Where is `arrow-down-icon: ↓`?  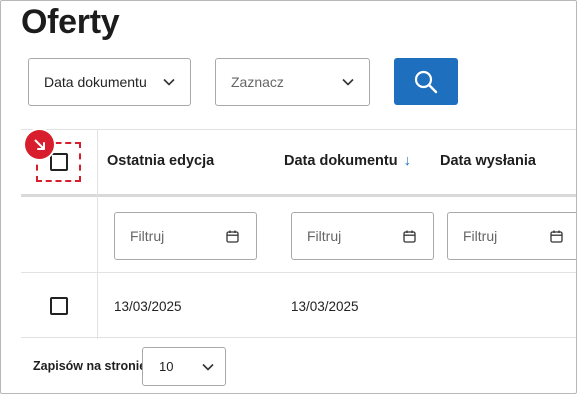 arrow-down-icon: ↓ is located at coordinates (407, 161).